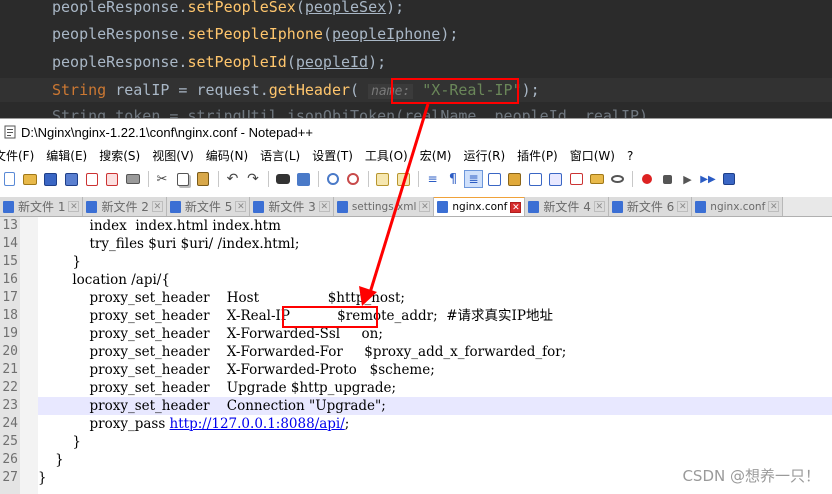  What do you see at coordinates (708, 179) in the screenshot?
I see `run-macro-multiple-icon: ▶▶` at bounding box center [708, 179].